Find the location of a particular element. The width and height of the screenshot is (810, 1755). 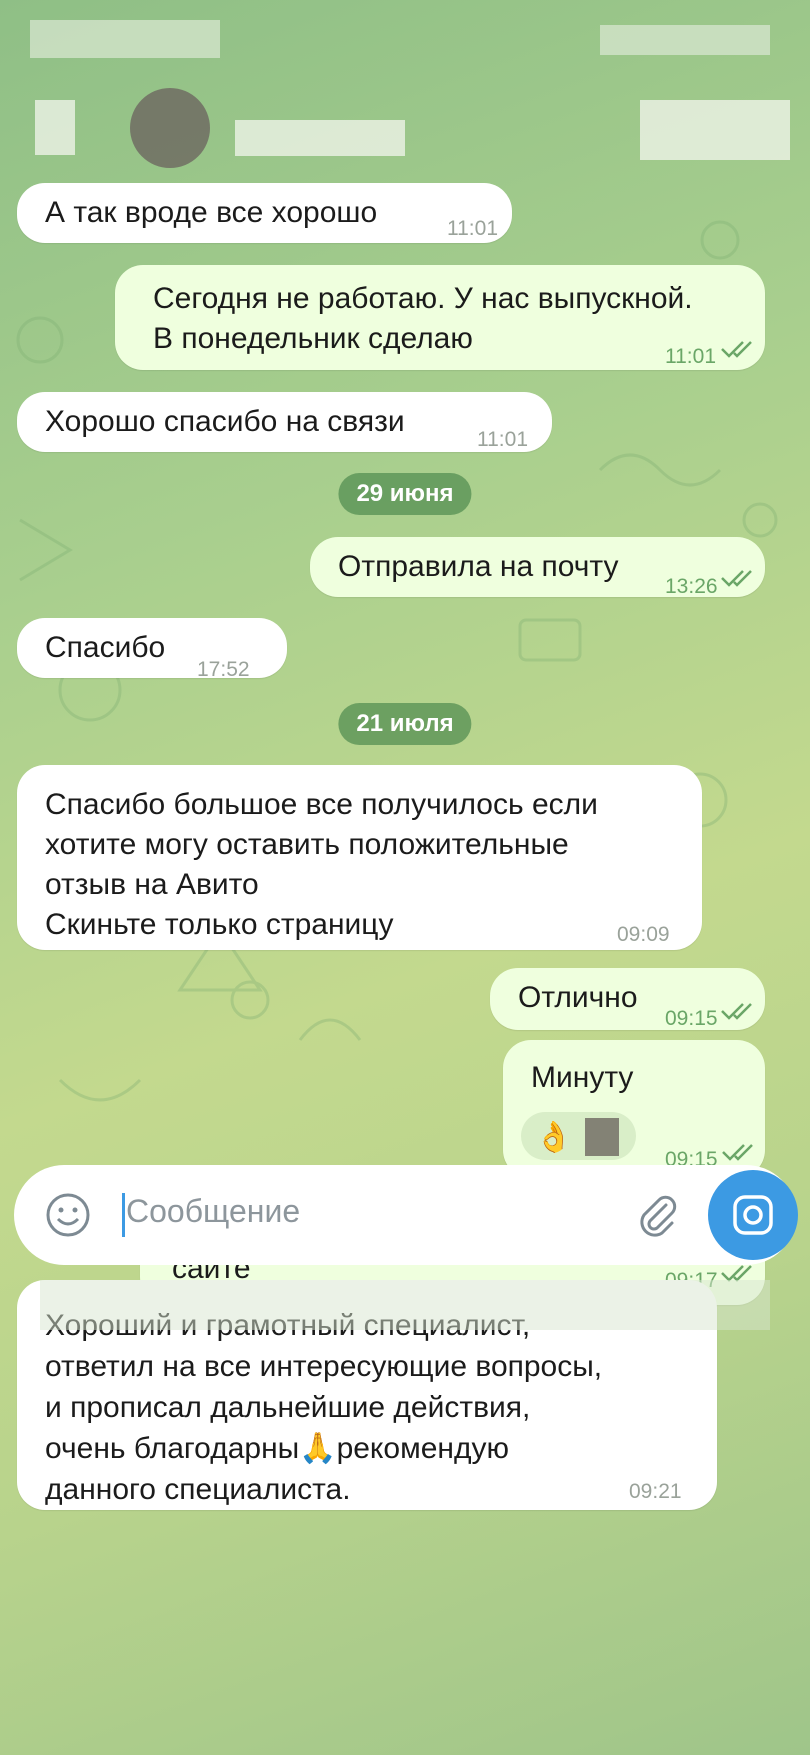

message-time: 09:15 is located at coordinates (691, 1018).